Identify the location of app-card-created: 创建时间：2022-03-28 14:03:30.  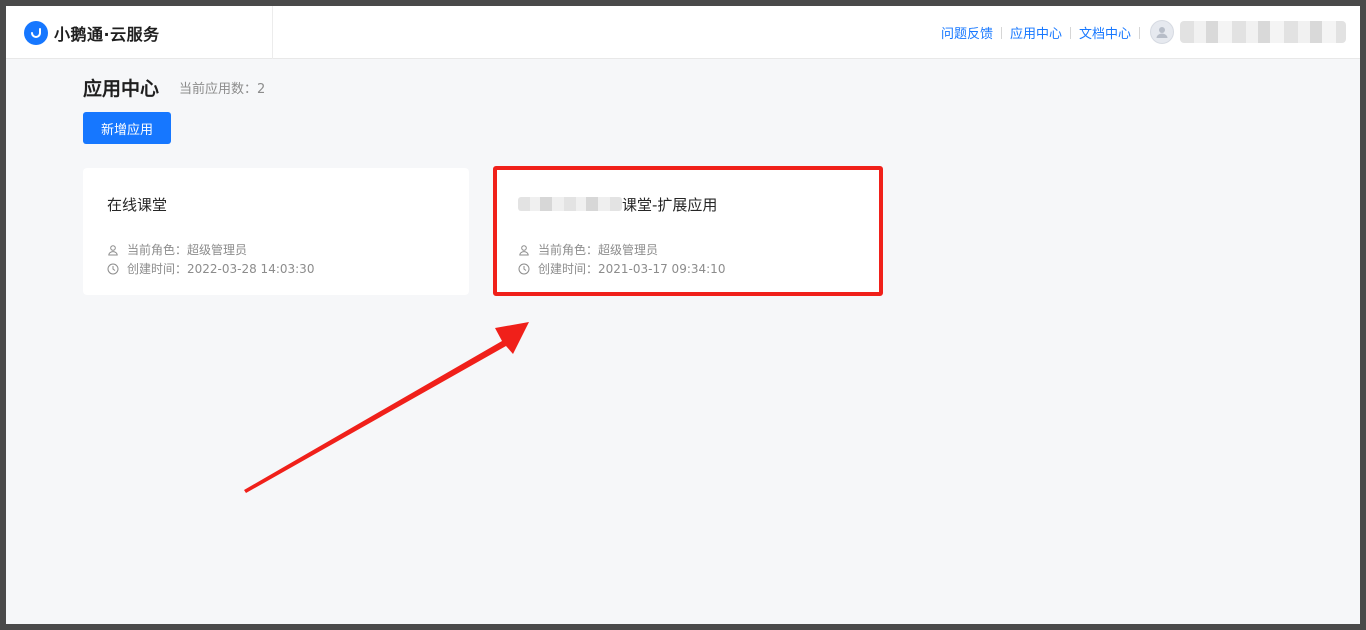
(210, 268).